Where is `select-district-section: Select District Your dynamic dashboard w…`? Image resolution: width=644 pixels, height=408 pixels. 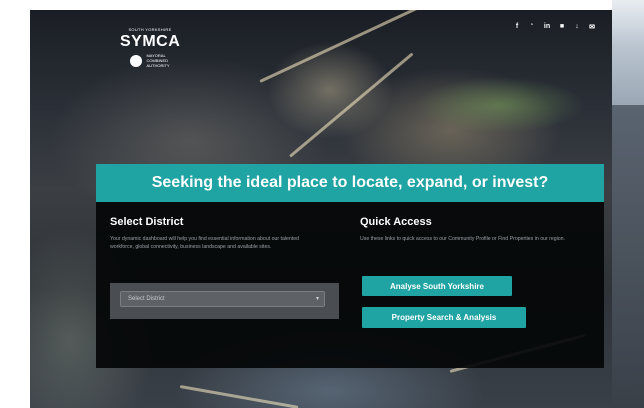 select-district-section: Select District Your dynamic dashboard w… is located at coordinates (215, 233).